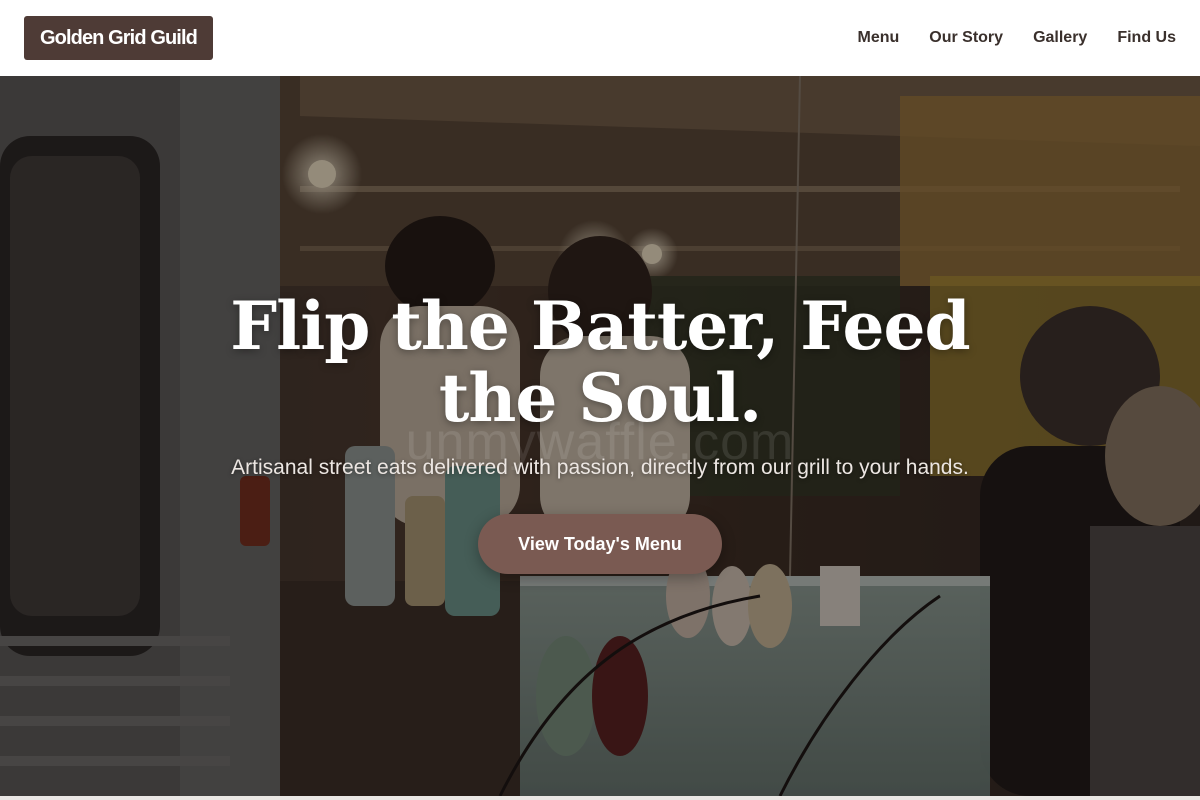  What do you see at coordinates (118, 38) in the screenshot?
I see `brand-logo: Golden Grid Guild` at bounding box center [118, 38].